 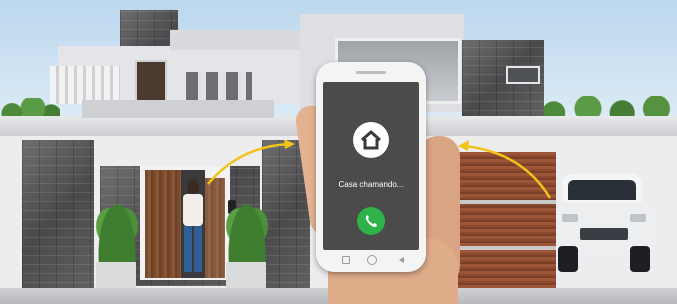 What do you see at coordinates (85, 85) in the screenshot?
I see `upper-left-pergola` at bounding box center [85, 85].